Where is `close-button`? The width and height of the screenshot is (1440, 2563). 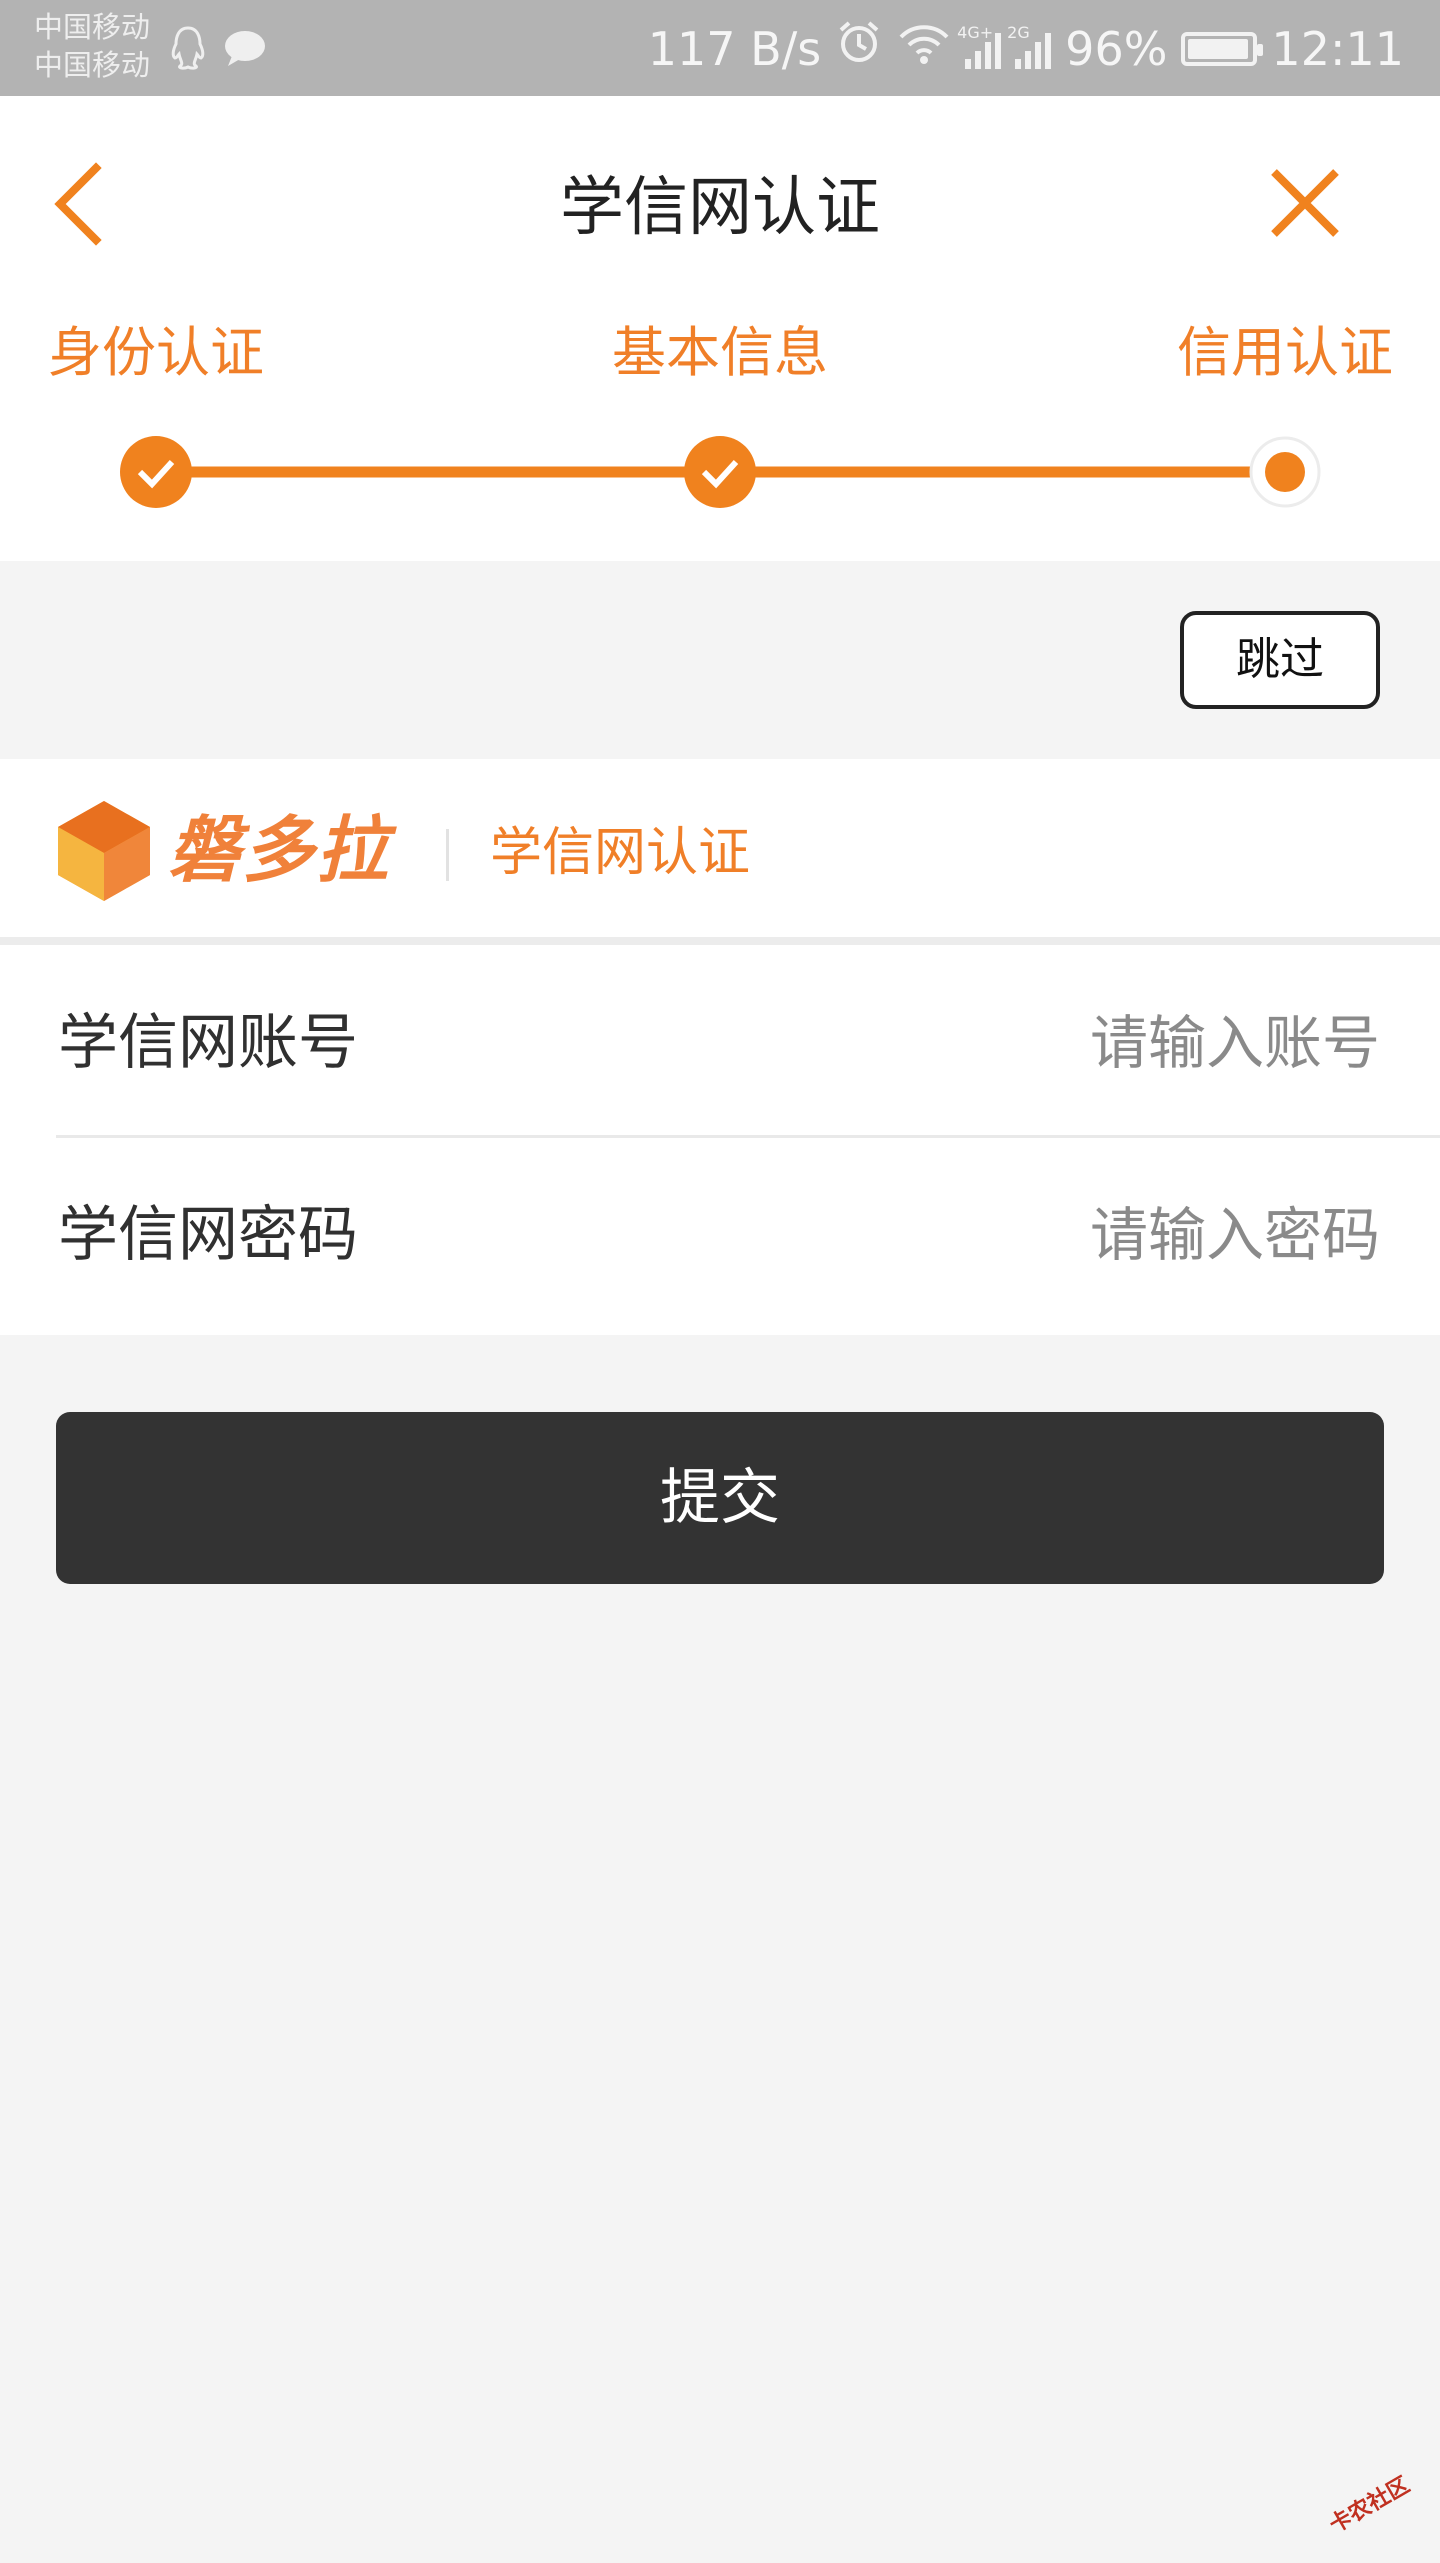
close-button is located at coordinates (1305, 203).